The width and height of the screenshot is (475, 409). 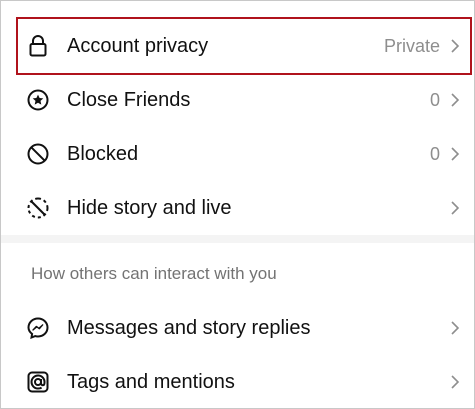 I want to click on messages-row: Messages and story replies, so click(x=237, y=328).